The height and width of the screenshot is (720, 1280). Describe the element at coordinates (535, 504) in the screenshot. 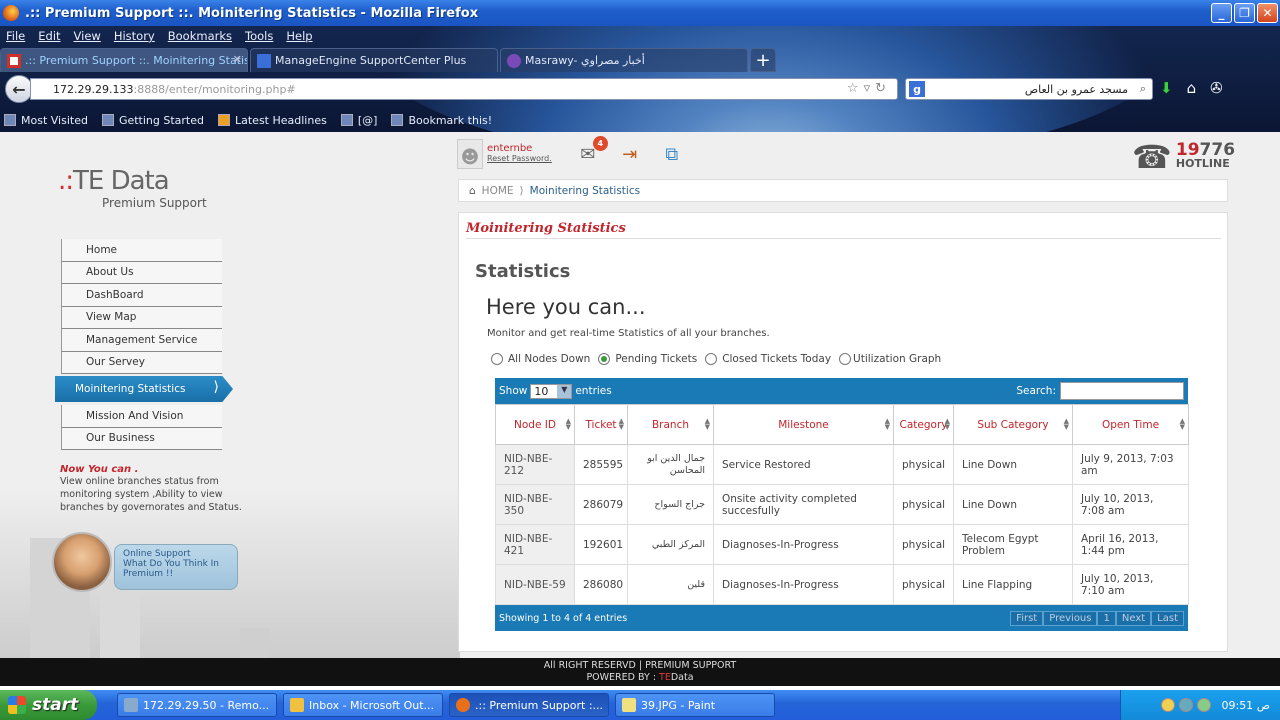

I see `table-cell: NID-NBE-350` at that location.